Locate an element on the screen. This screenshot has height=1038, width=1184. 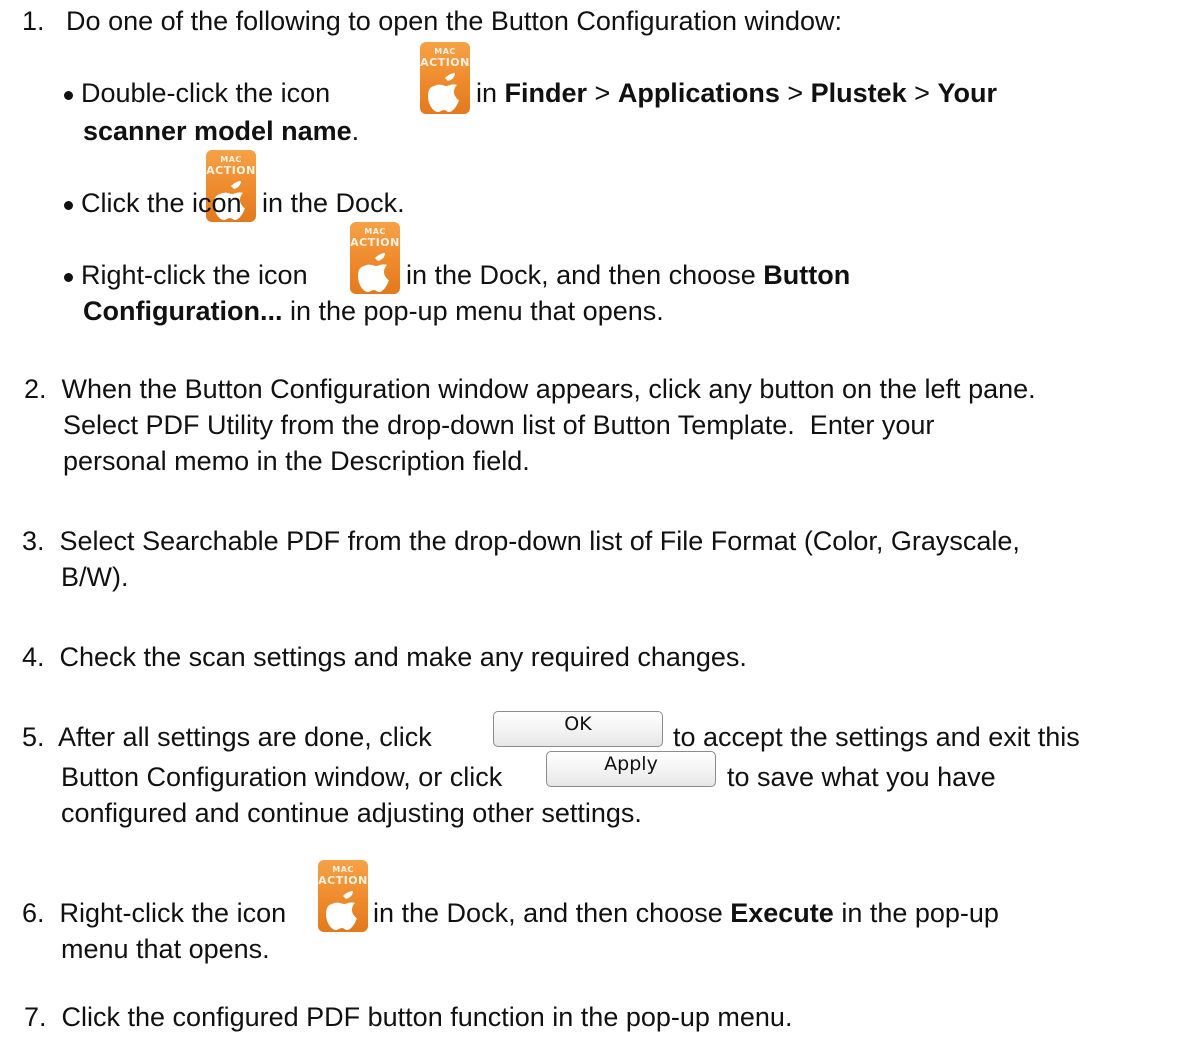
step1-bullet-3-post: in the Dock, and then choose Button is located at coordinates (628, 275).